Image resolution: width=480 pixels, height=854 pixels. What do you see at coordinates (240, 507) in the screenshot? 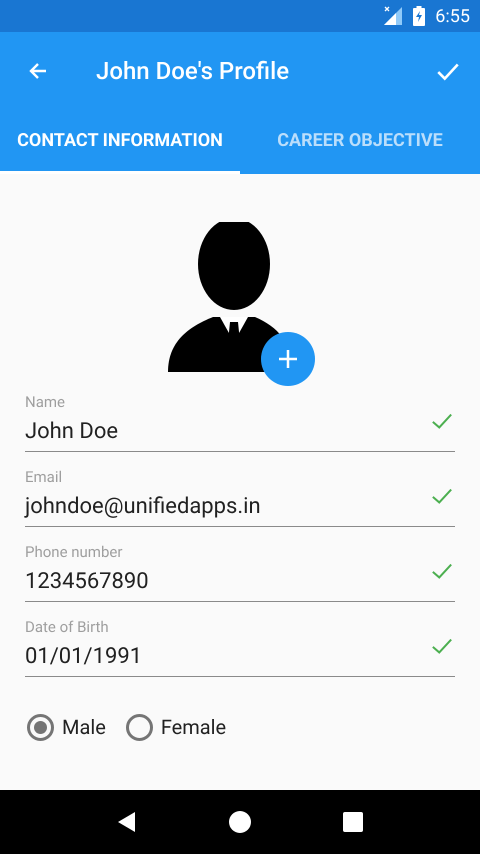
I see `input-field: johndoe@unifiedapps.in` at bounding box center [240, 507].